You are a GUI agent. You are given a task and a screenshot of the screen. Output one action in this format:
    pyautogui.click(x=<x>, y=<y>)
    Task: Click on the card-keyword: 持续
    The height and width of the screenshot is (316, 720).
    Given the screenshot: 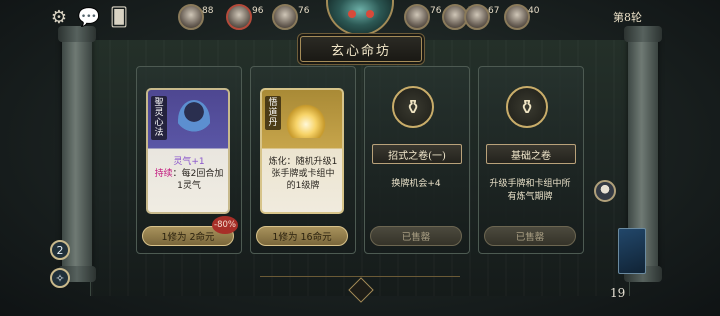 What is the action you would take?
    pyautogui.click(x=163, y=174)
    